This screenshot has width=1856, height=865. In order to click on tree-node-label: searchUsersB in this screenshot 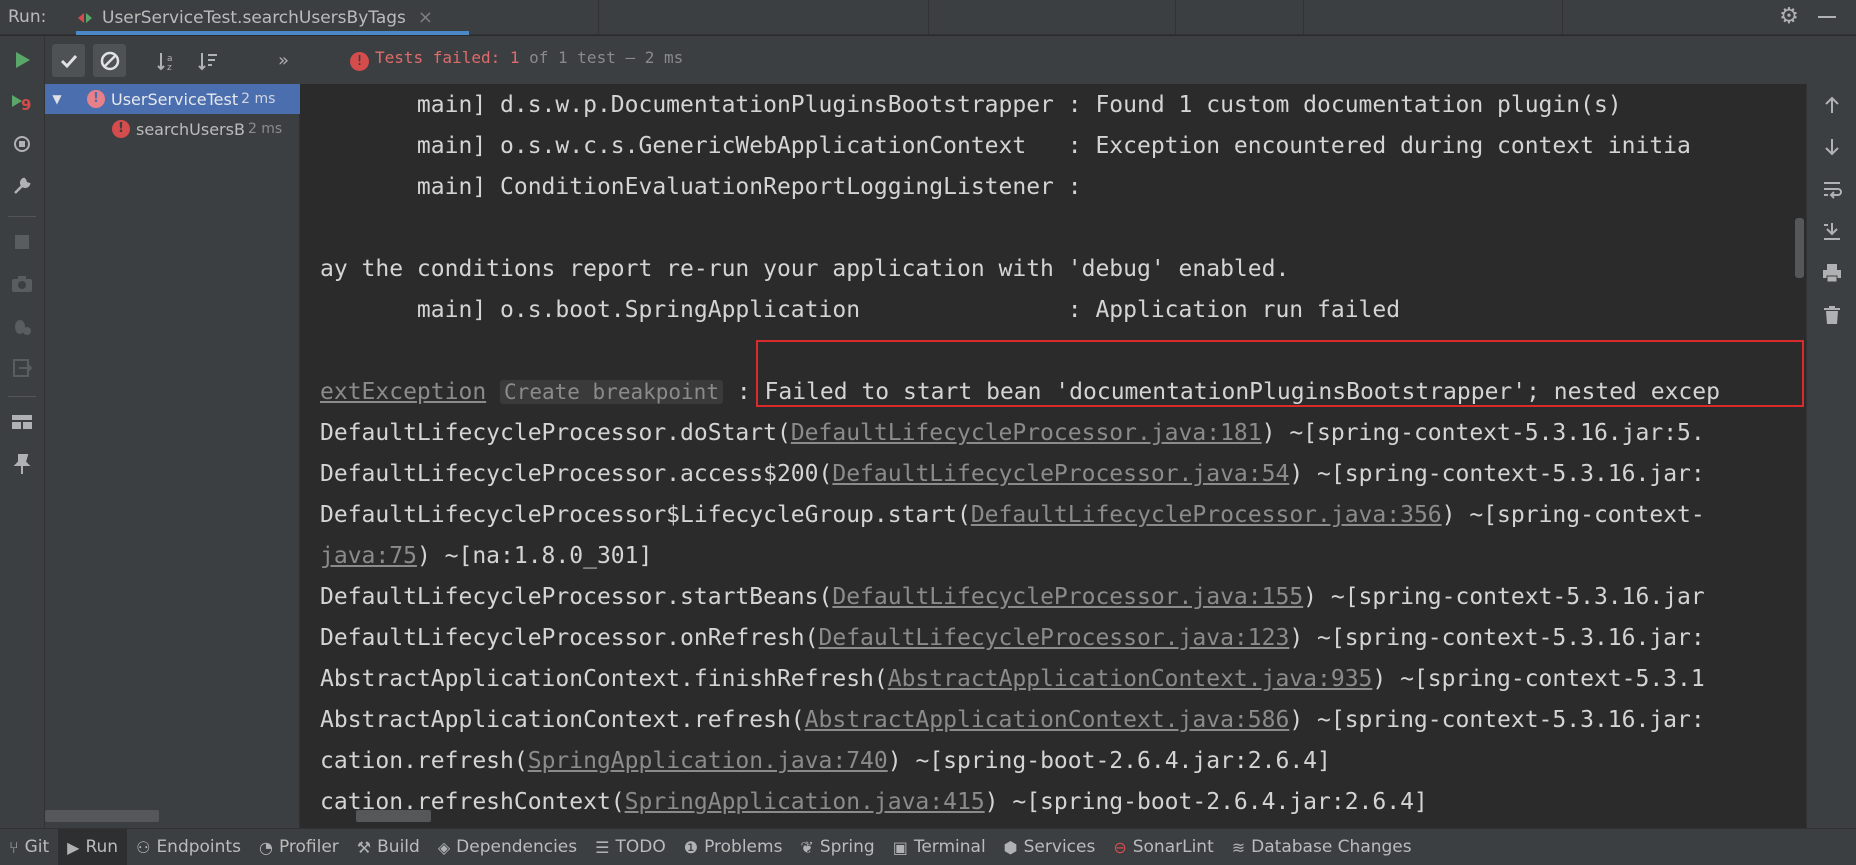, I will do `click(190, 129)`.